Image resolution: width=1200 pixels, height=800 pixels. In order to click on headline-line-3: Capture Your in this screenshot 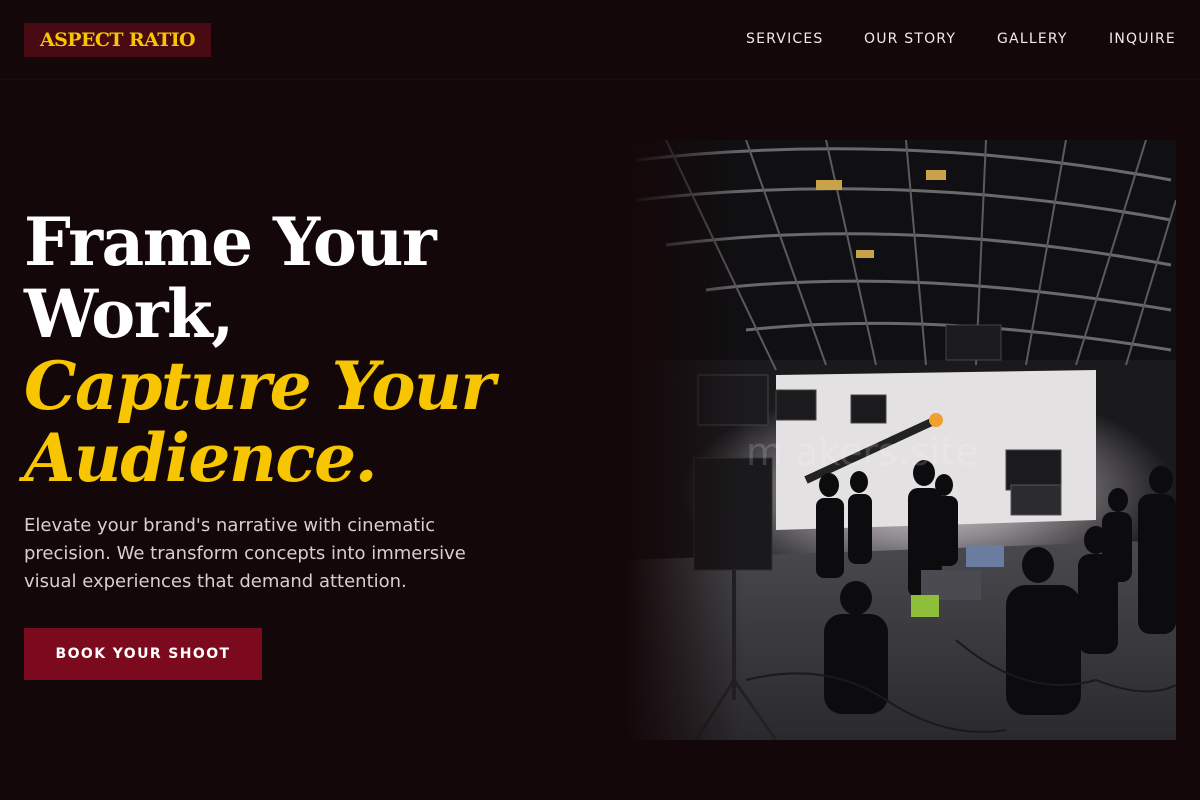, I will do `click(259, 386)`.